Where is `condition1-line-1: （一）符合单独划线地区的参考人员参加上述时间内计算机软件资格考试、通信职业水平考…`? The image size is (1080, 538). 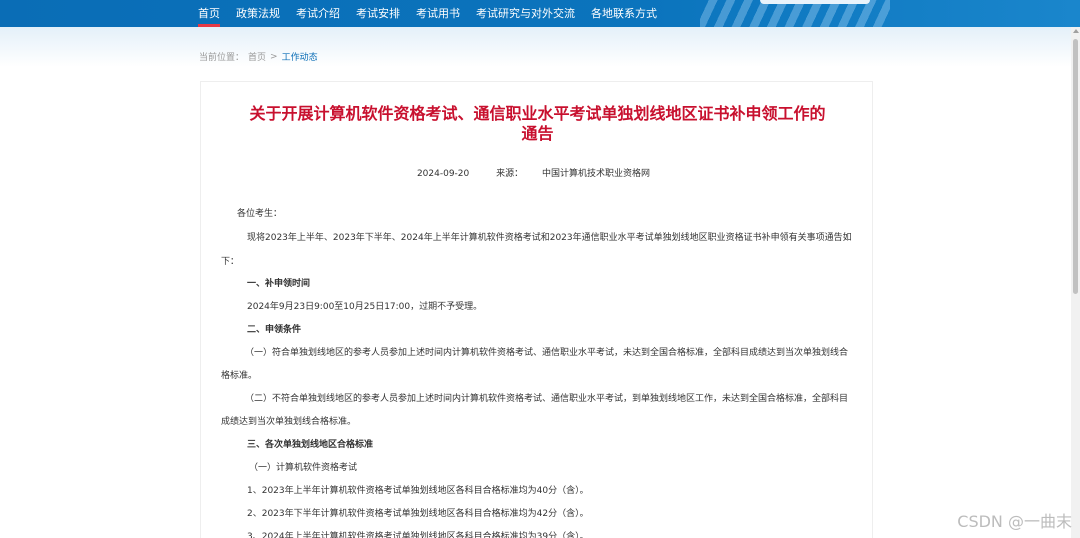
condition1-line-1: （一）符合单独划线地区的参考人员参加上述时间内计算机软件资格考试、通信职业水平考… is located at coordinates (547, 353).